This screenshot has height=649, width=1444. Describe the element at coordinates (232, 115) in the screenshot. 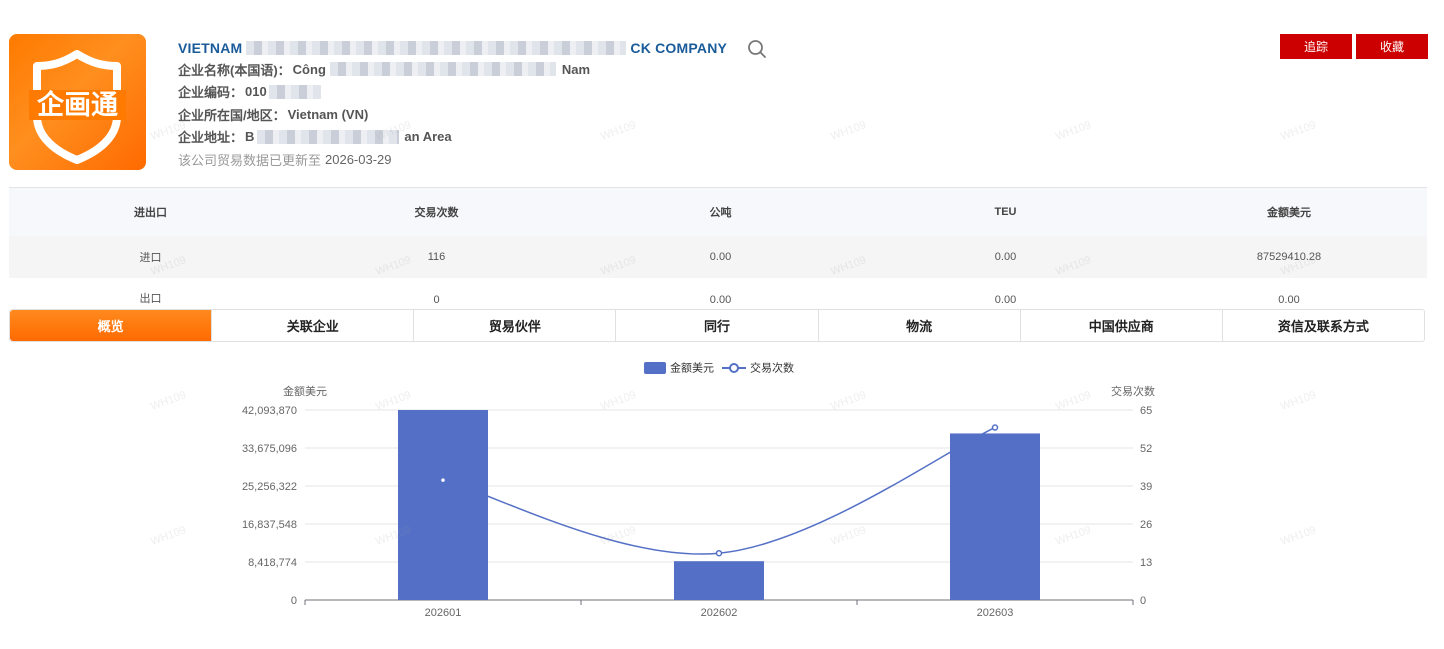

I see `field-label: 企业所在国/地区：` at that location.